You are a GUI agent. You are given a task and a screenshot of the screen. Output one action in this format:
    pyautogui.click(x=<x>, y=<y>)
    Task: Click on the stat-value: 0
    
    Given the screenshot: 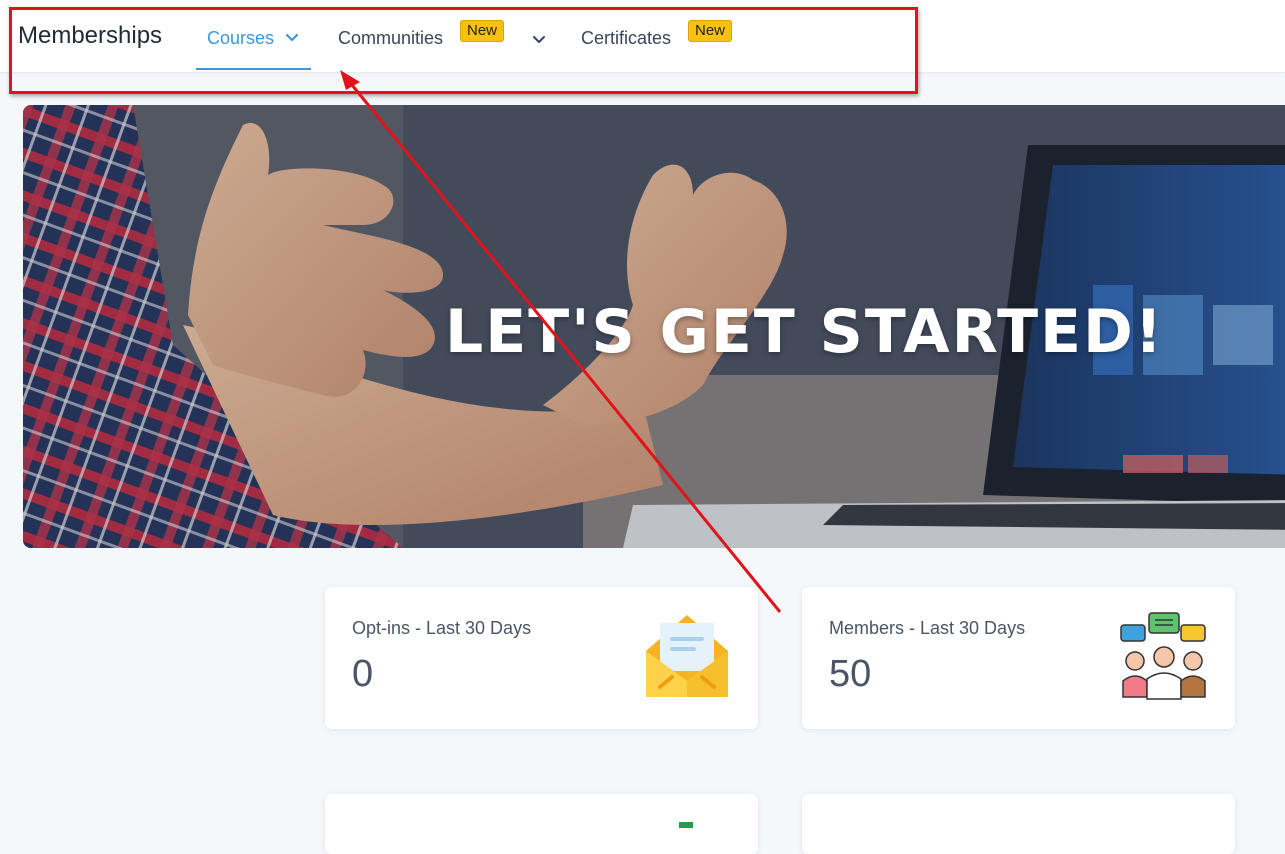 What is the action you would take?
    pyautogui.click(x=363, y=674)
    